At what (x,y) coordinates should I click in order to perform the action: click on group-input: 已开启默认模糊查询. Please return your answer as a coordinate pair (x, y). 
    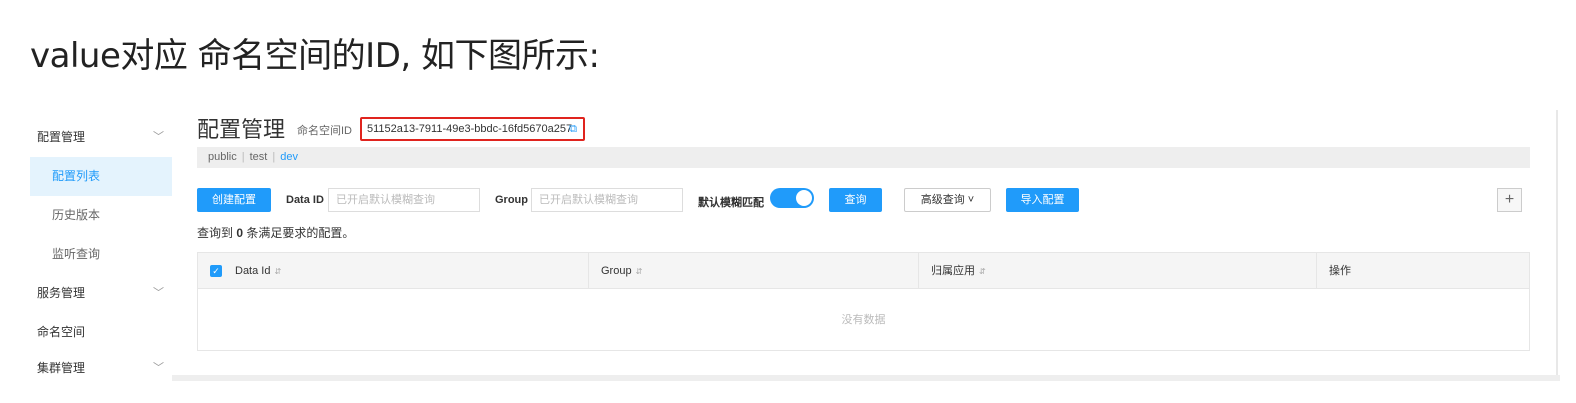
    Looking at the image, I should click on (607, 200).